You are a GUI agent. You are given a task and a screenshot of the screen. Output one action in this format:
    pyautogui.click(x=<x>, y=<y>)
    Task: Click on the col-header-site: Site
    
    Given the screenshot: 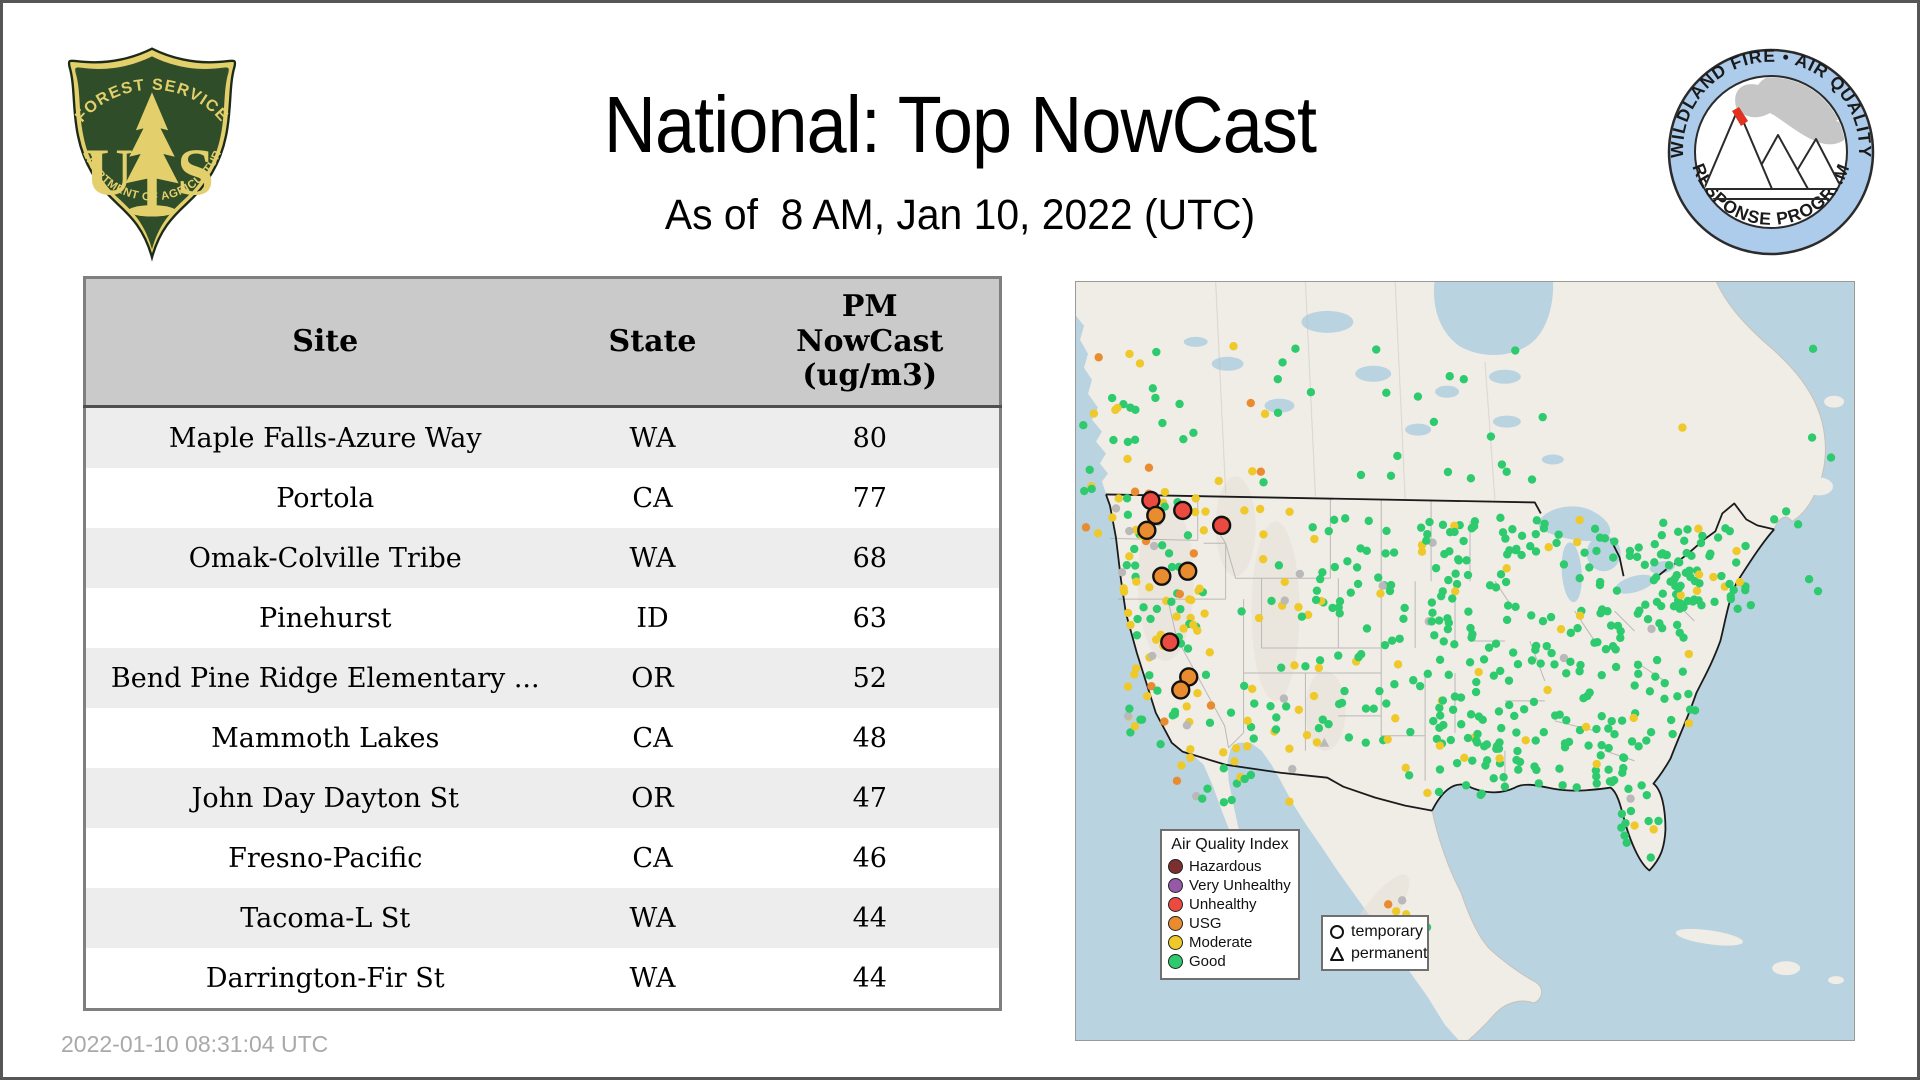 What is the action you would take?
    pyautogui.click(x=324, y=342)
    